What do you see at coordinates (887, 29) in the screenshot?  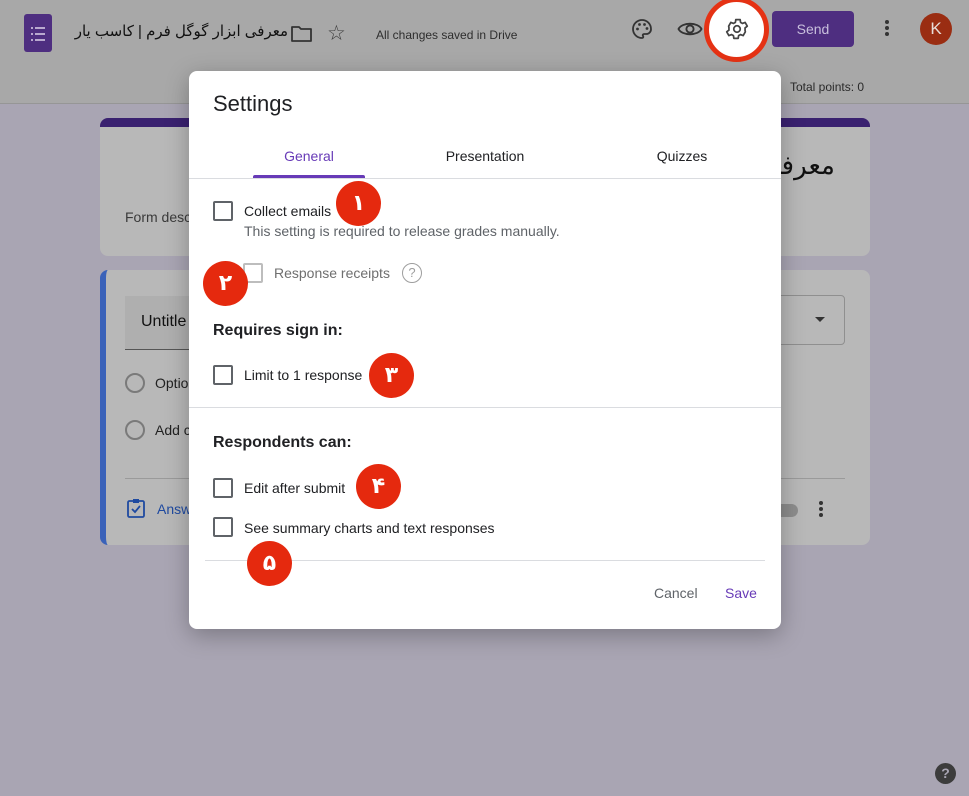 I see `more-vert-icon` at bounding box center [887, 29].